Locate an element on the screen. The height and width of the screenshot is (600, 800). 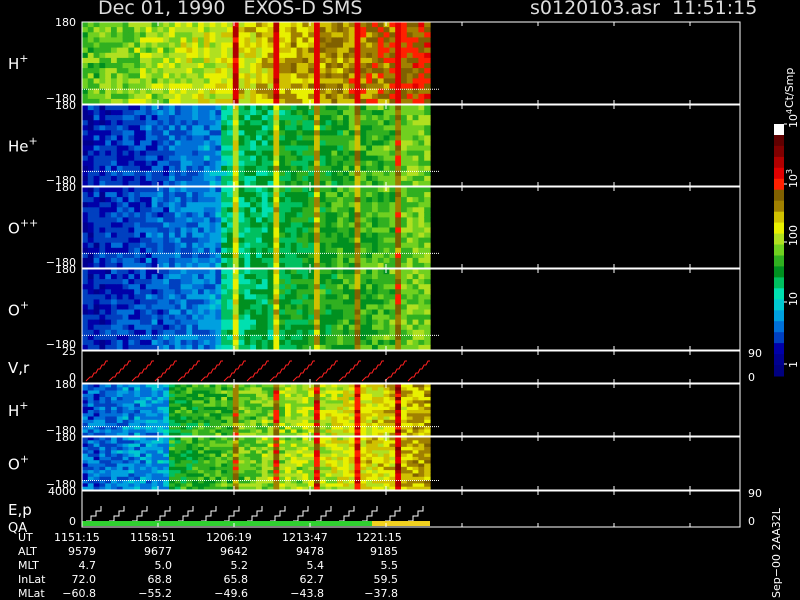
panel-0-heatmap is located at coordinates (256, 63).